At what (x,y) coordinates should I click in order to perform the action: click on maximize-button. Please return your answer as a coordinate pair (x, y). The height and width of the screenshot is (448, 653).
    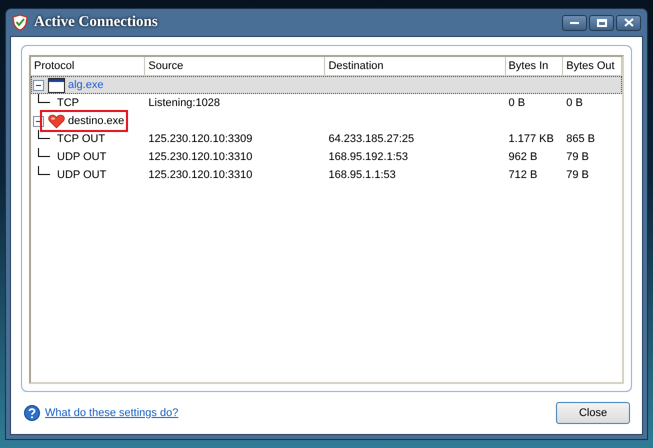
    Looking at the image, I should click on (601, 22).